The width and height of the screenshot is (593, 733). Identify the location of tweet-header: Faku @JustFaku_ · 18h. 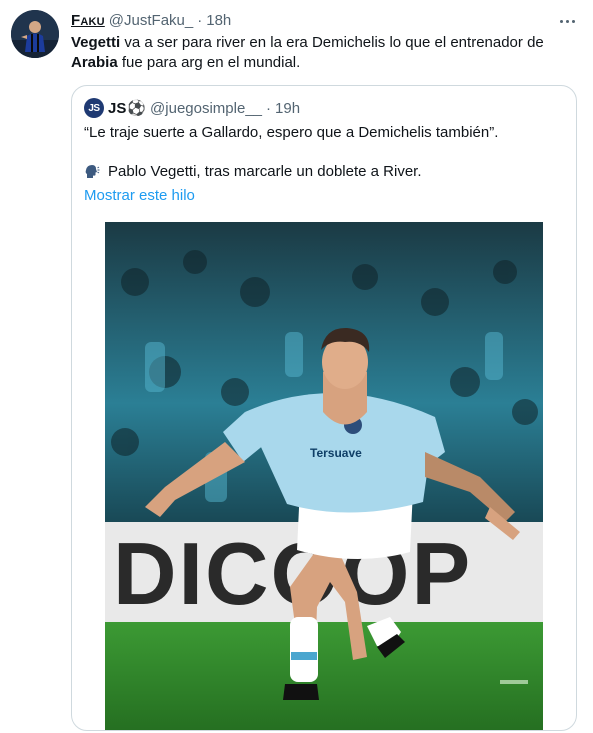
(151, 20).